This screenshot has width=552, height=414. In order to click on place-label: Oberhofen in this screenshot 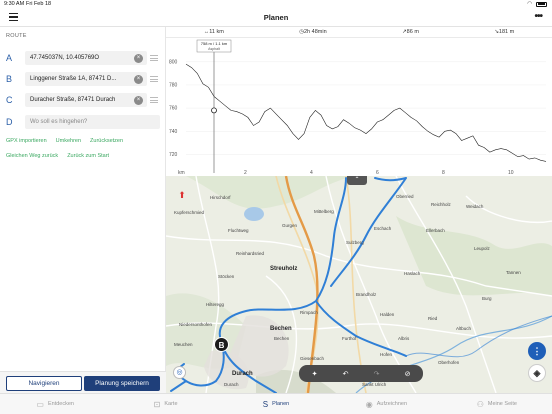, I will do `click(449, 362)`.